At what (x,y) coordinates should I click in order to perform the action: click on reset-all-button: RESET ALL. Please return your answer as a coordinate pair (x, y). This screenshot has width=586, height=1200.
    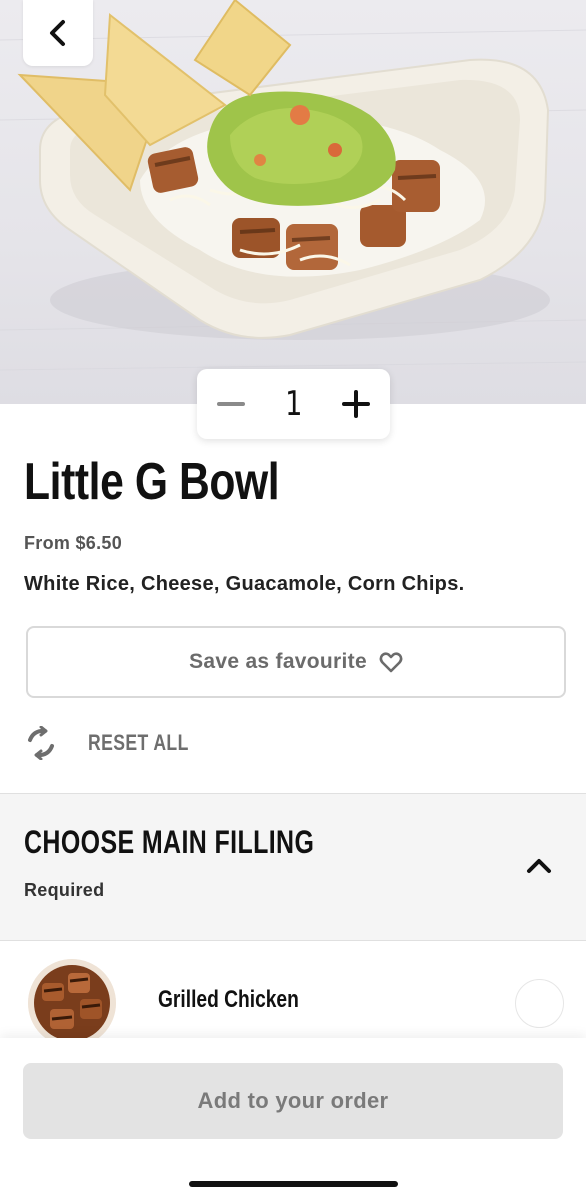
    Looking at the image, I should click on (119, 743).